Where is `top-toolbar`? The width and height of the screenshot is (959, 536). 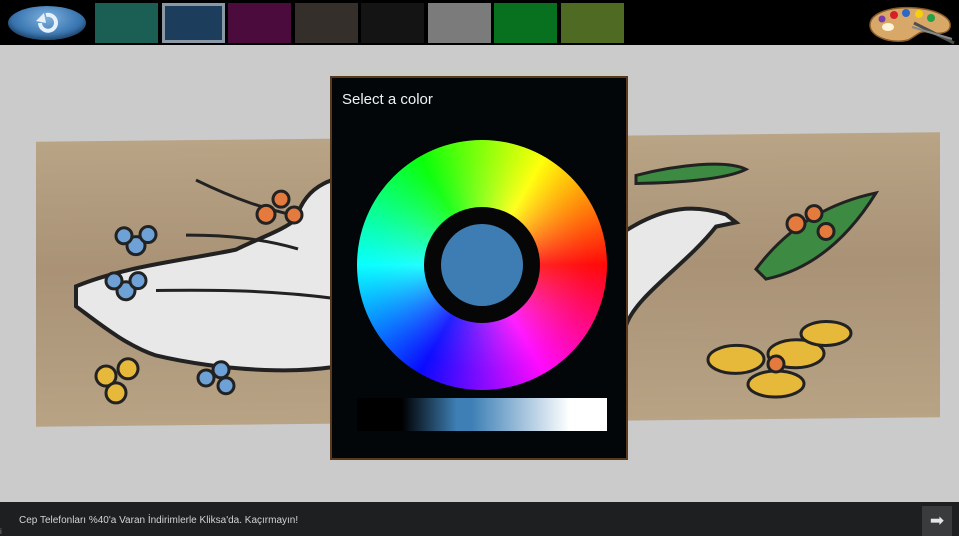 top-toolbar is located at coordinates (479, 22).